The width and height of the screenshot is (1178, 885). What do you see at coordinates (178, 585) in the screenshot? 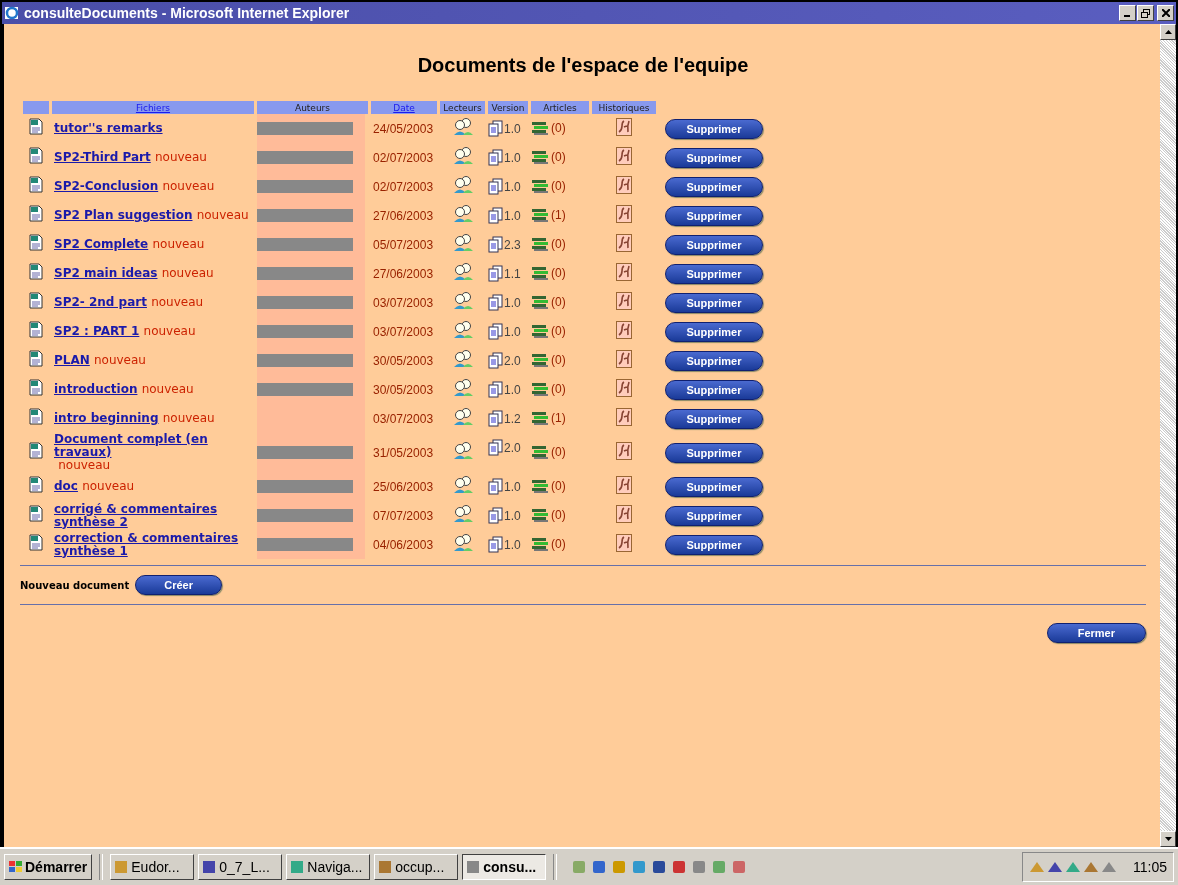
I see `create-button: Créer` at bounding box center [178, 585].